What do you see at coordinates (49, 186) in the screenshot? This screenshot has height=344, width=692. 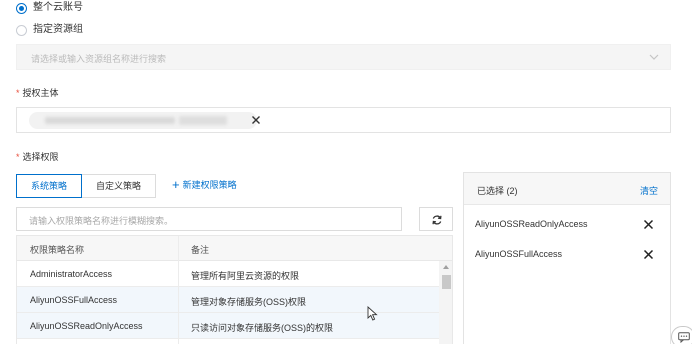 I see `tab-system-policy: 系统策略` at bounding box center [49, 186].